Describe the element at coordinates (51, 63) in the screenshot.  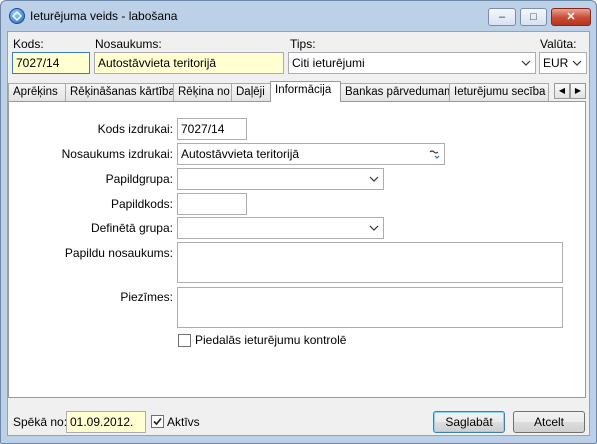
I see `kods-input: 7027/14` at that location.